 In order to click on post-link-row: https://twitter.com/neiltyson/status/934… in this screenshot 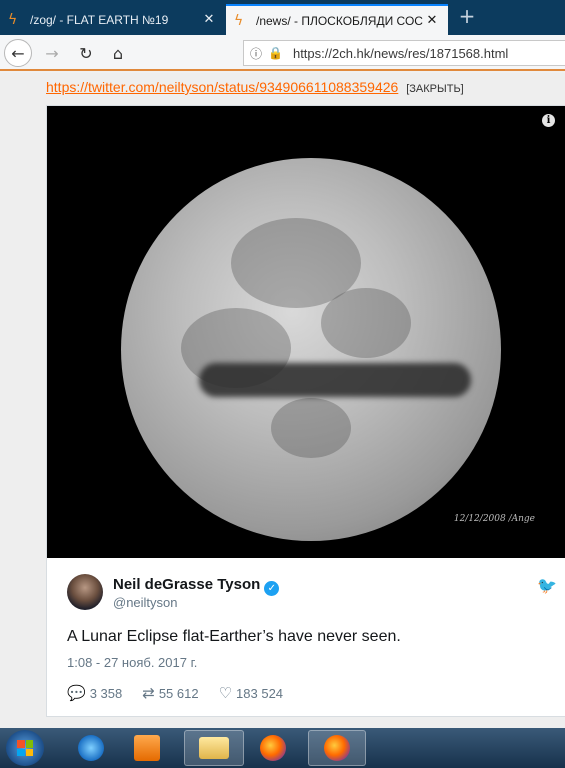, I will do `click(255, 87)`.